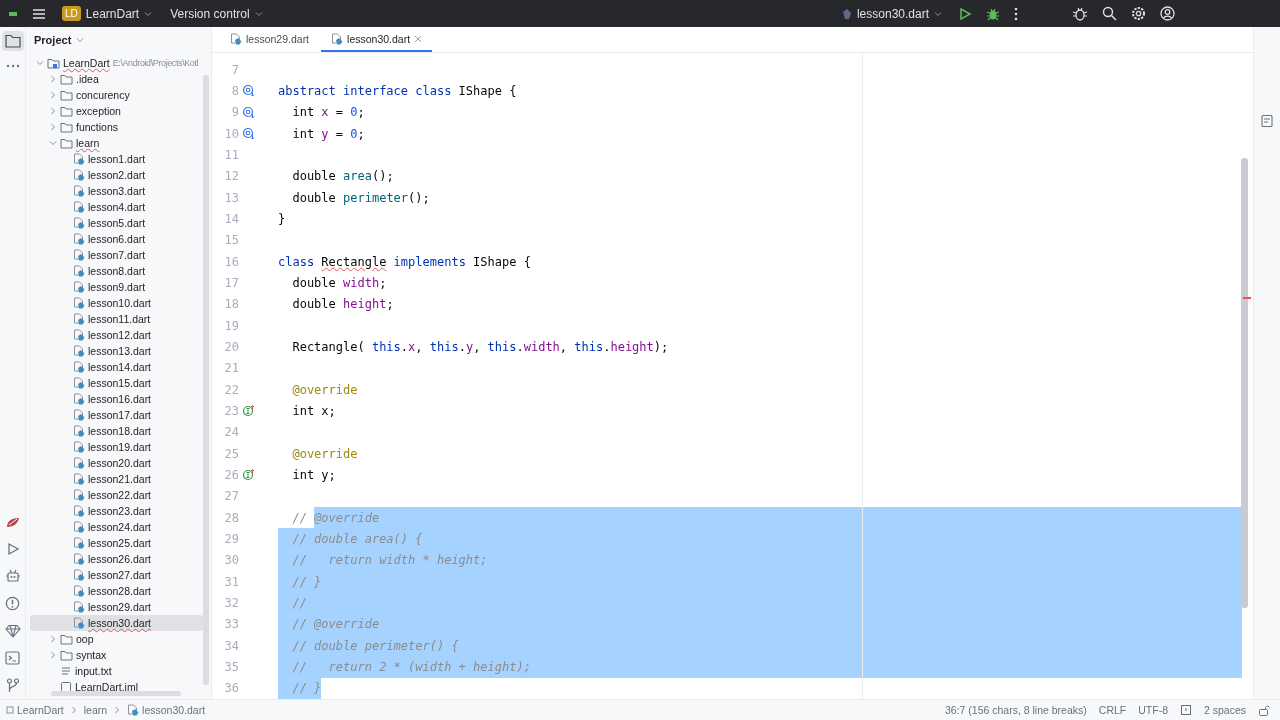 This screenshot has width=1280, height=720. Describe the element at coordinates (377, 39) in the screenshot. I see `editor-tab: lesson30.dart` at that location.